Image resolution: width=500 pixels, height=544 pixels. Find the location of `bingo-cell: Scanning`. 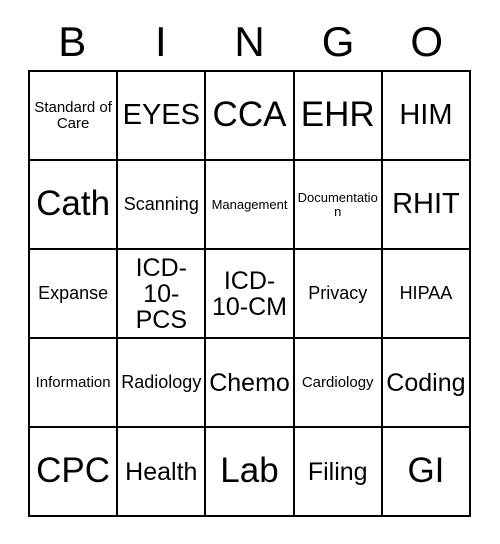

bingo-cell: Scanning is located at coordinates (162, 205).